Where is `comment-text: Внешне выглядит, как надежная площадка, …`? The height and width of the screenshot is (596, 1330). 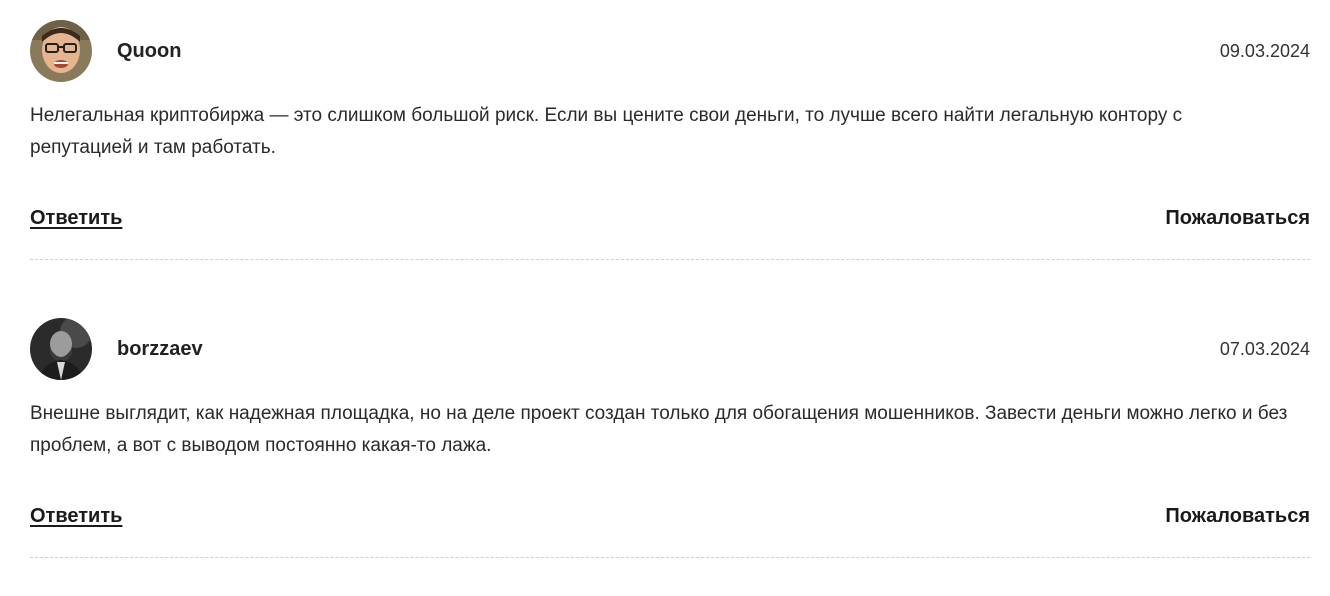 comment-text: Внешне выглядит, как надежная площадка, … is located at coordinates (659, 429).